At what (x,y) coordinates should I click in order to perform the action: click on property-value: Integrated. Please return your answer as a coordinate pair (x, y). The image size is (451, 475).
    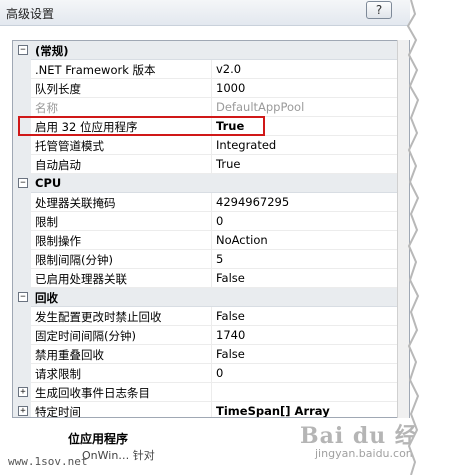
    Looking at the image, I should click on (246, 145).